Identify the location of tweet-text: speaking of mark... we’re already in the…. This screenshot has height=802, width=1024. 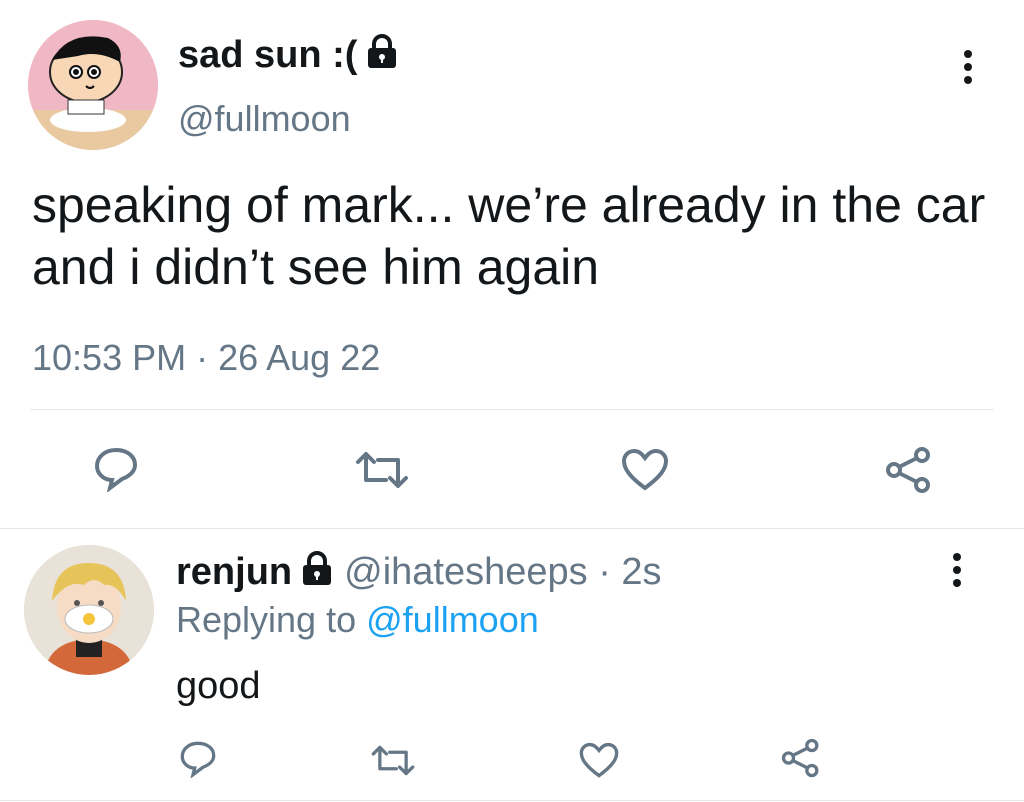
(509, 236).